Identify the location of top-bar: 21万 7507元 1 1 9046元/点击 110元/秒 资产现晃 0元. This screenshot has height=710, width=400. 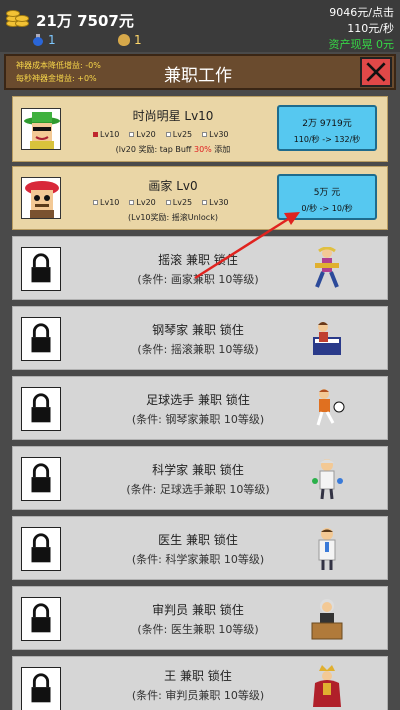
(200, 26).